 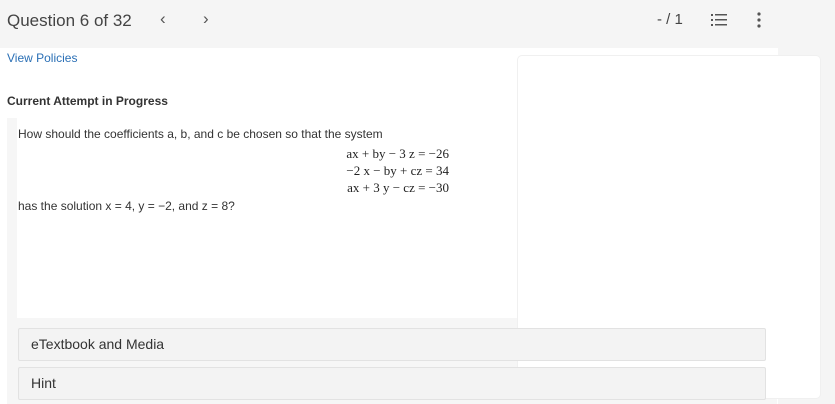 I want to click on chevron-left-icon: ‹, so click(x=163, y=18).